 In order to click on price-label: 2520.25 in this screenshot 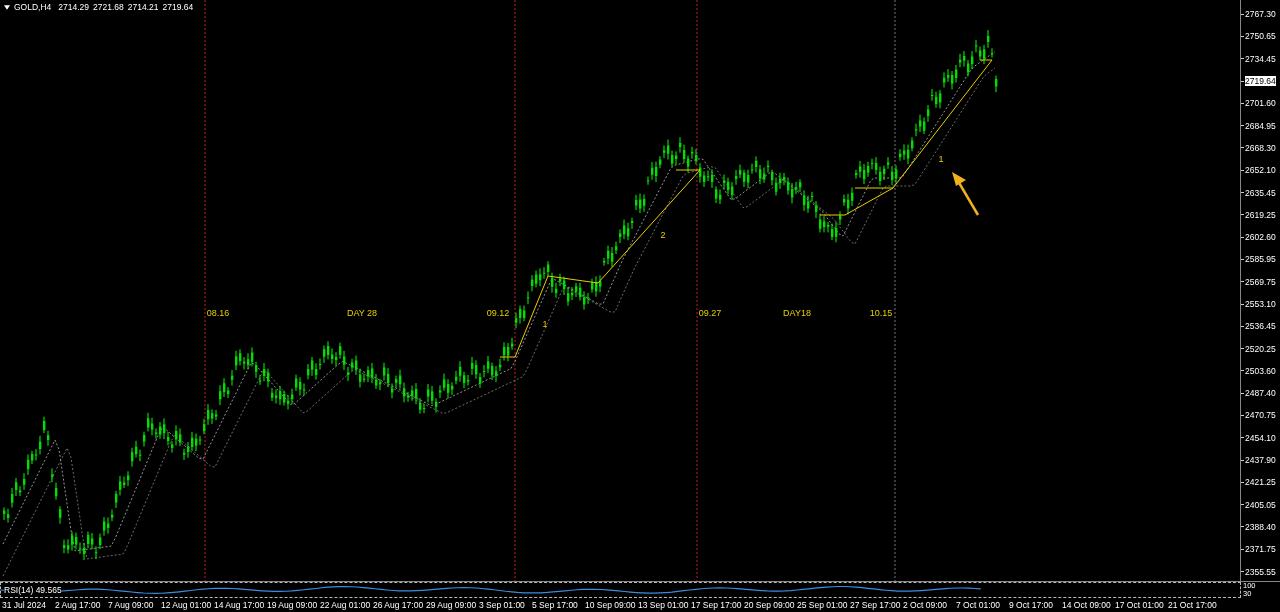, I will do `click(1260, 348)`.